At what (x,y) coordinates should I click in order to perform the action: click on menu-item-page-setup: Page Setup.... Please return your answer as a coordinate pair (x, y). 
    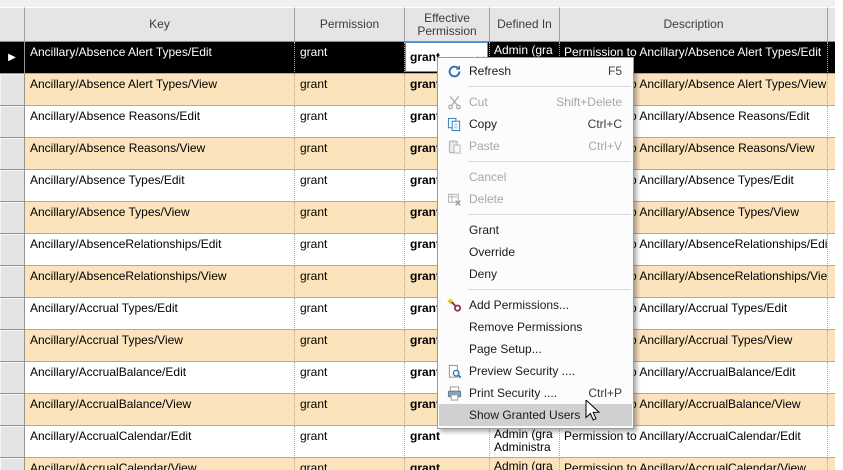
    Looking at the image, I should click on (535, 349).